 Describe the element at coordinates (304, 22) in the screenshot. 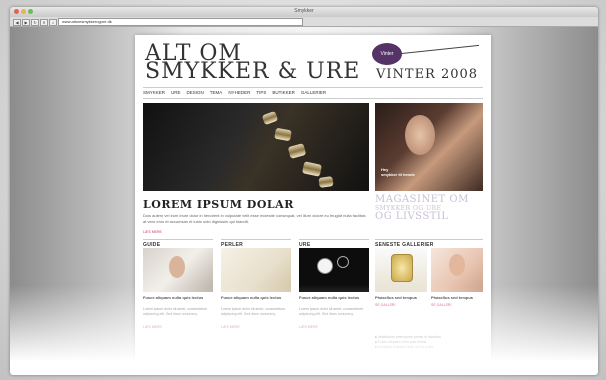

I see `browser-toolbar: ◀ ▶ ↻ ✕ ⌂ www.altomsmykkerogure.dk` at that location.